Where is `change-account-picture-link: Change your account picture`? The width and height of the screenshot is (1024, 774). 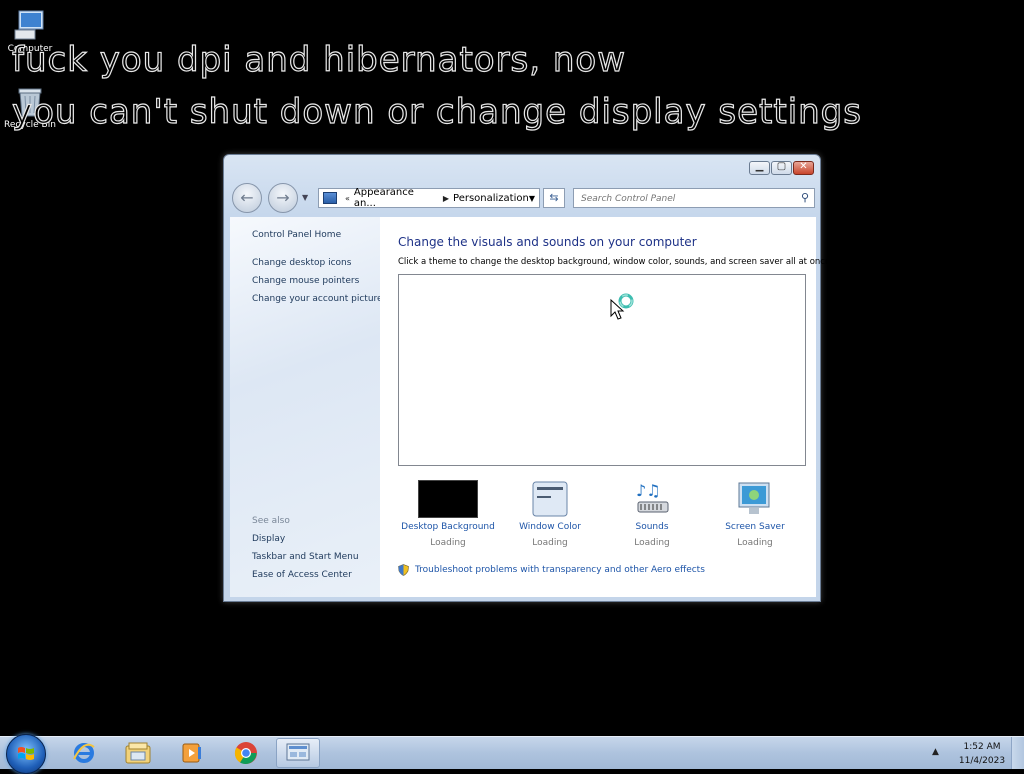
change-account-picture-link: Change your account picture is located at coordinates (317, 299).